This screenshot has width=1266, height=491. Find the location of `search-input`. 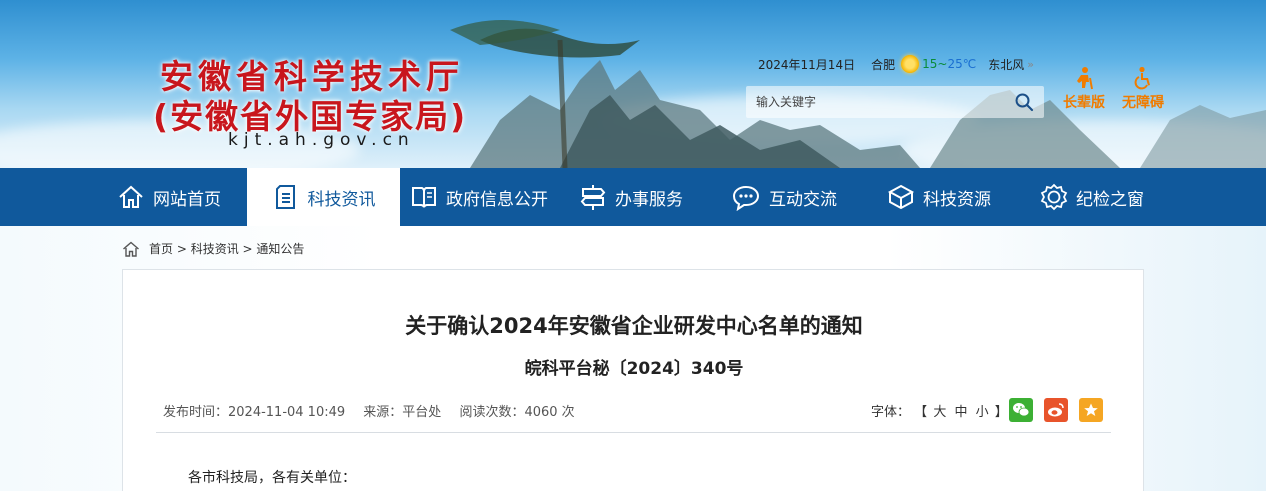

search-input is located at coordinates (876, 102).